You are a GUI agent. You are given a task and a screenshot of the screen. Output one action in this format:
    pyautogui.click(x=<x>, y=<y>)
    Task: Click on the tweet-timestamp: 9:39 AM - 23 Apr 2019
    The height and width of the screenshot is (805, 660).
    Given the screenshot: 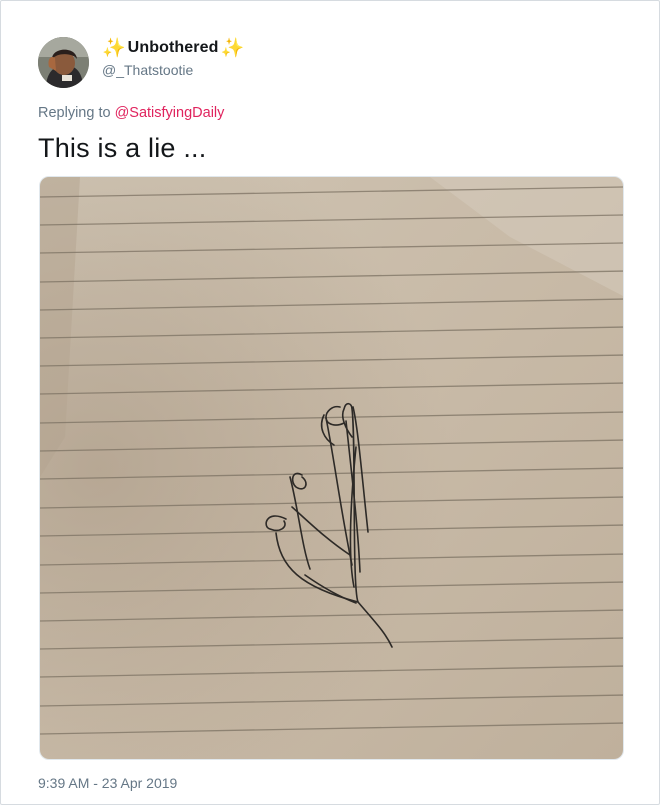 What is the action you would take?
    pyautogui.click(x=107, y=783)
    